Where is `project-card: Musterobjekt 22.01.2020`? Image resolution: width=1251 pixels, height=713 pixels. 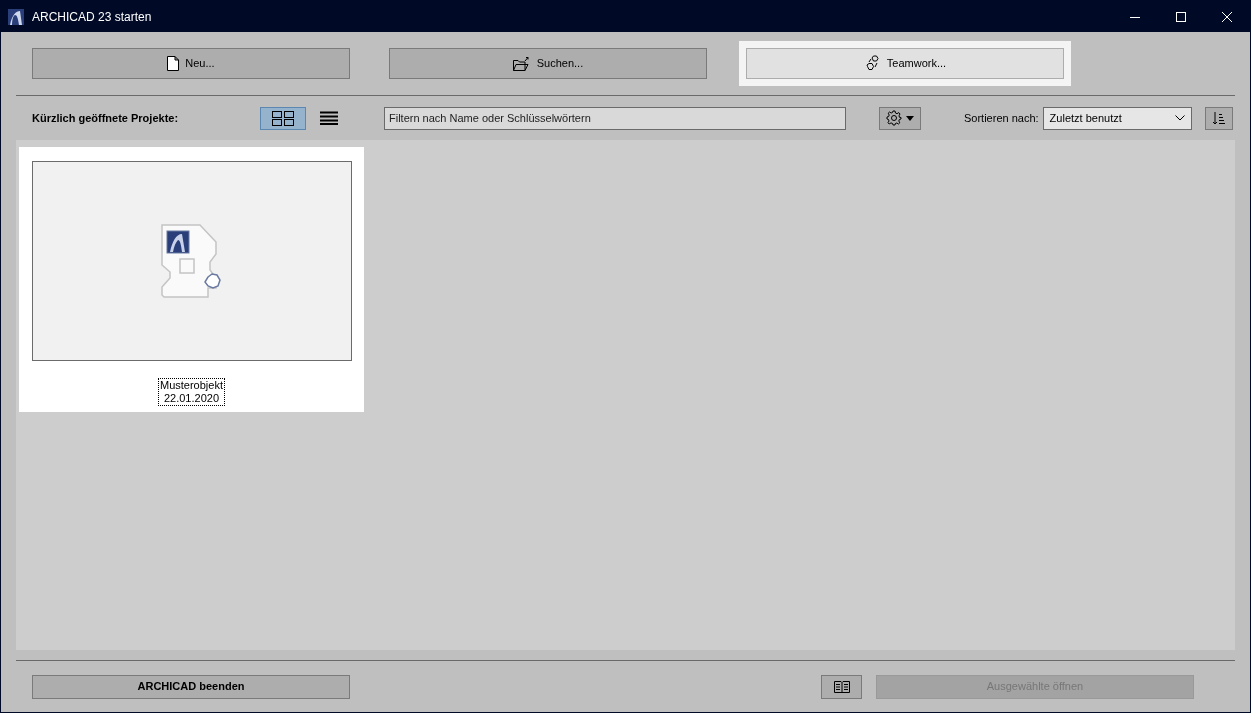 project-card: Musterobjekt 22.01.2020 is located at coordinates (191, 279).